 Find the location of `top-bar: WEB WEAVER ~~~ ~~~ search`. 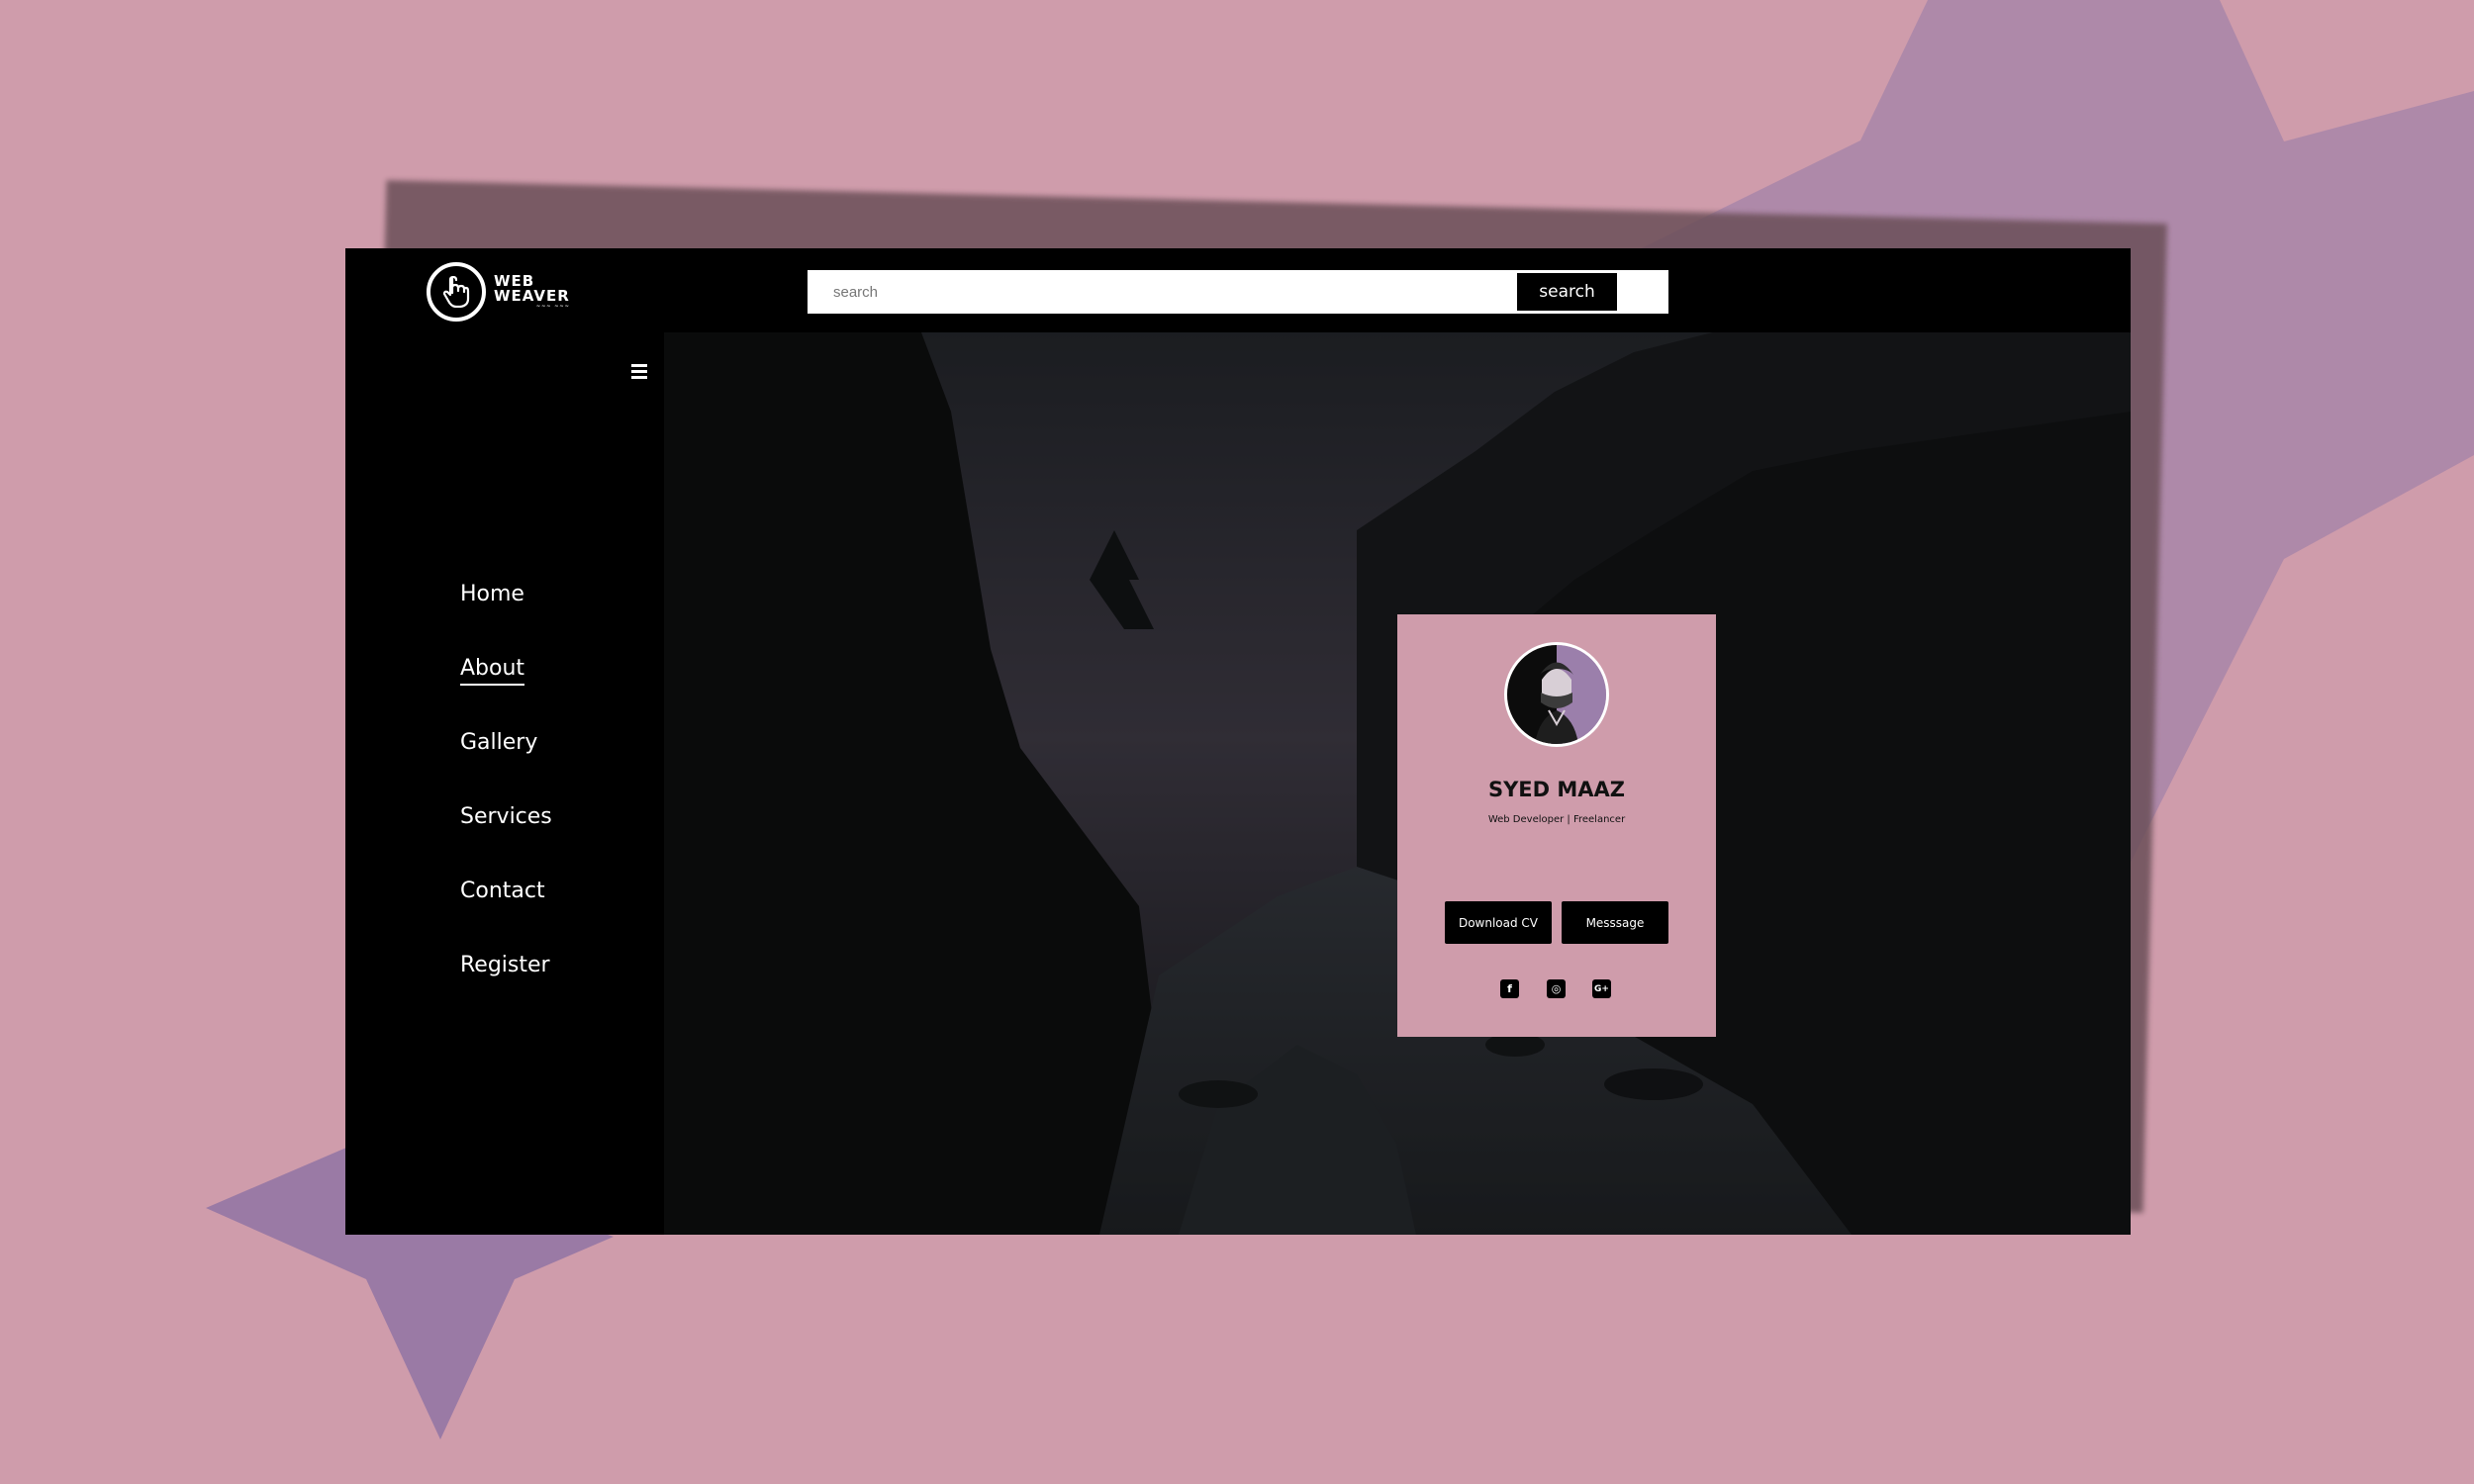

top-bar: WEB WEAVER ~~~ ~~~ search is located at coordinates (1238, 290).